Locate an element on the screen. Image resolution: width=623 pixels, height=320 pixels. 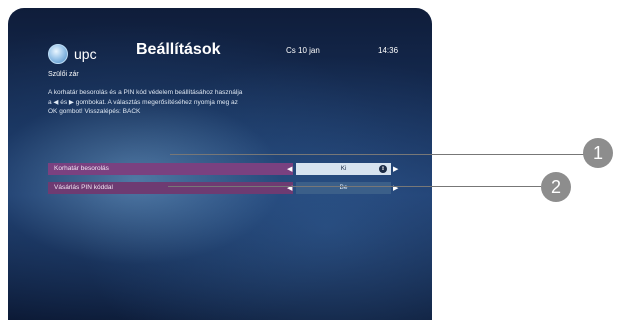
upc-logo-icon is located at coordinates (58, 54).